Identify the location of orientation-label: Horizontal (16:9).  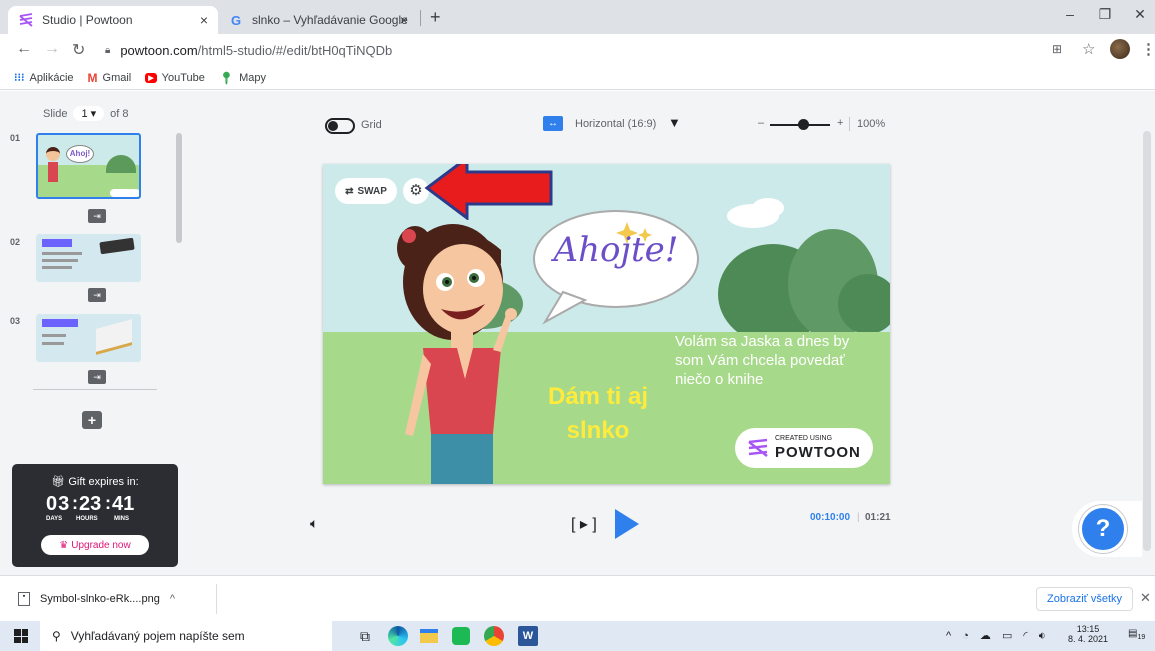
(615, 124).